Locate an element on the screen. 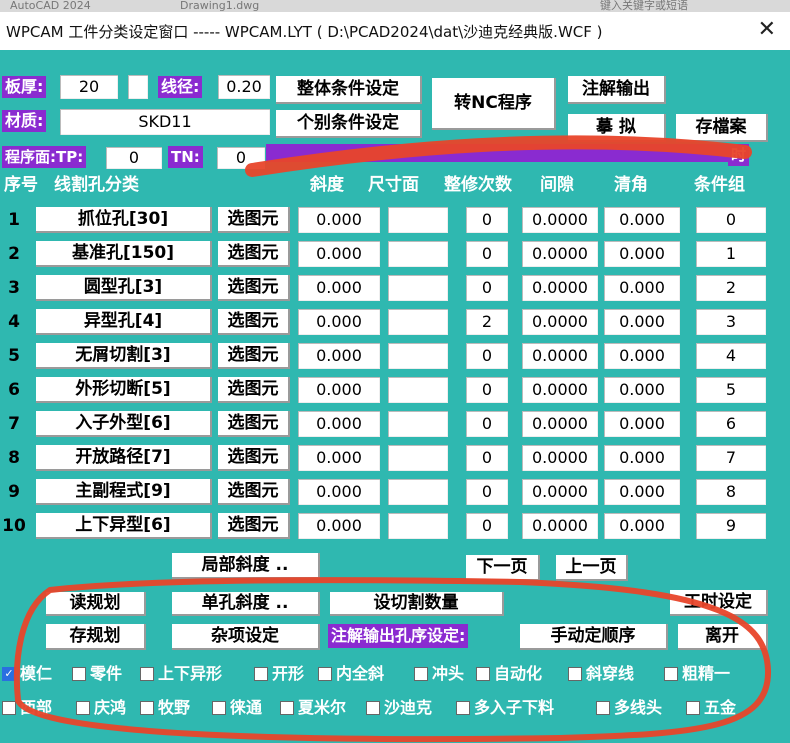  condition-group-input: 5 is located at coordinates (731, 390).